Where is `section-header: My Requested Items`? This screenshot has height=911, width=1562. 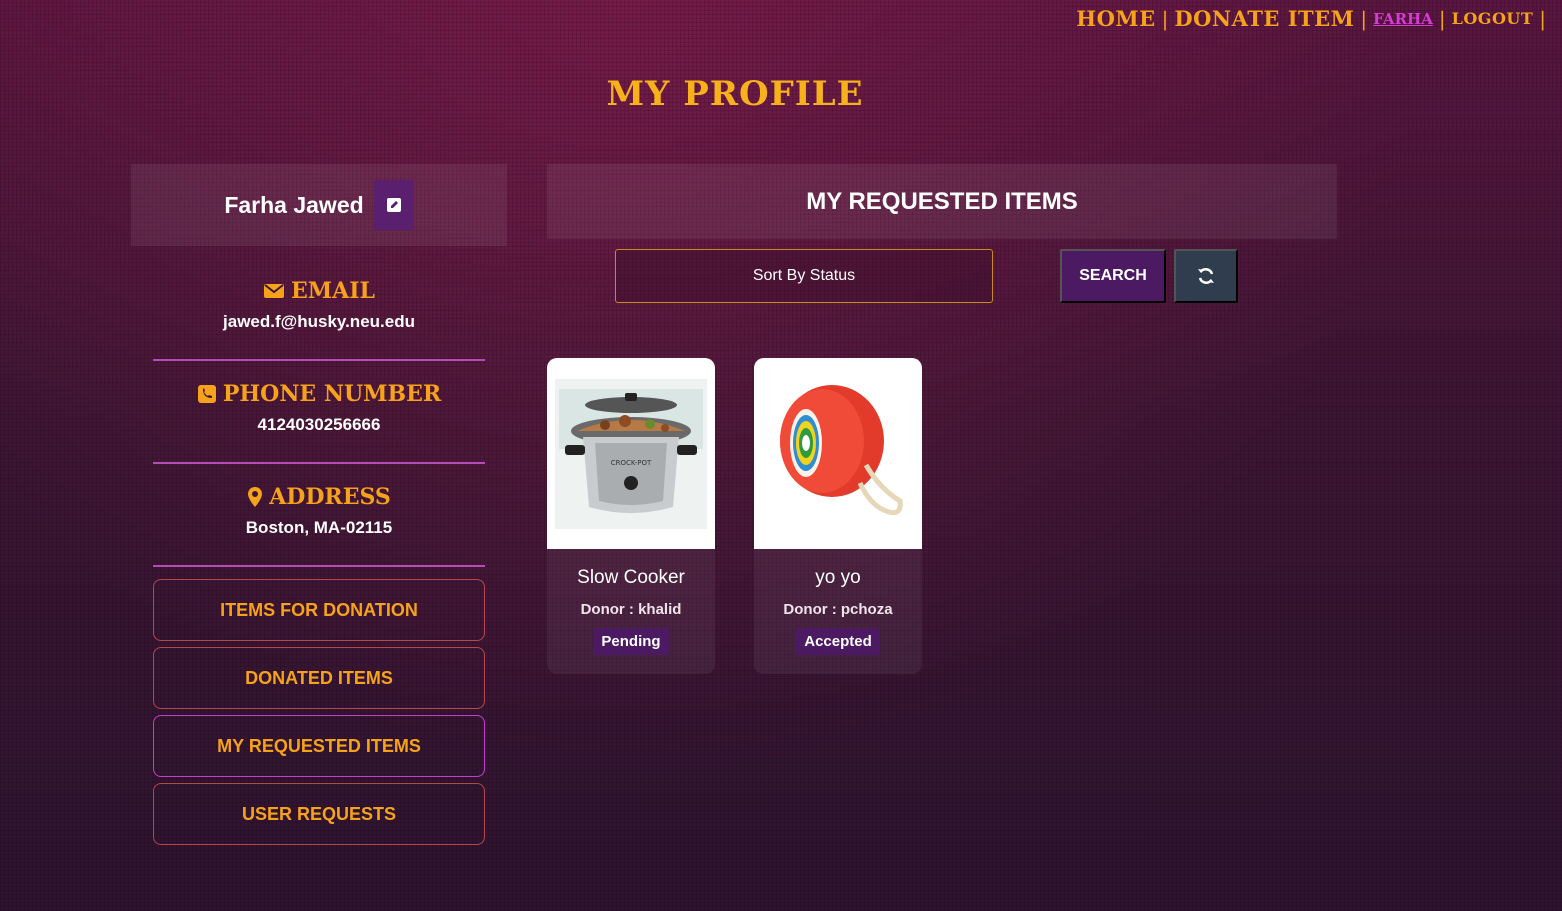 section-header: My Requested Items is located at coordinates (942, 201).